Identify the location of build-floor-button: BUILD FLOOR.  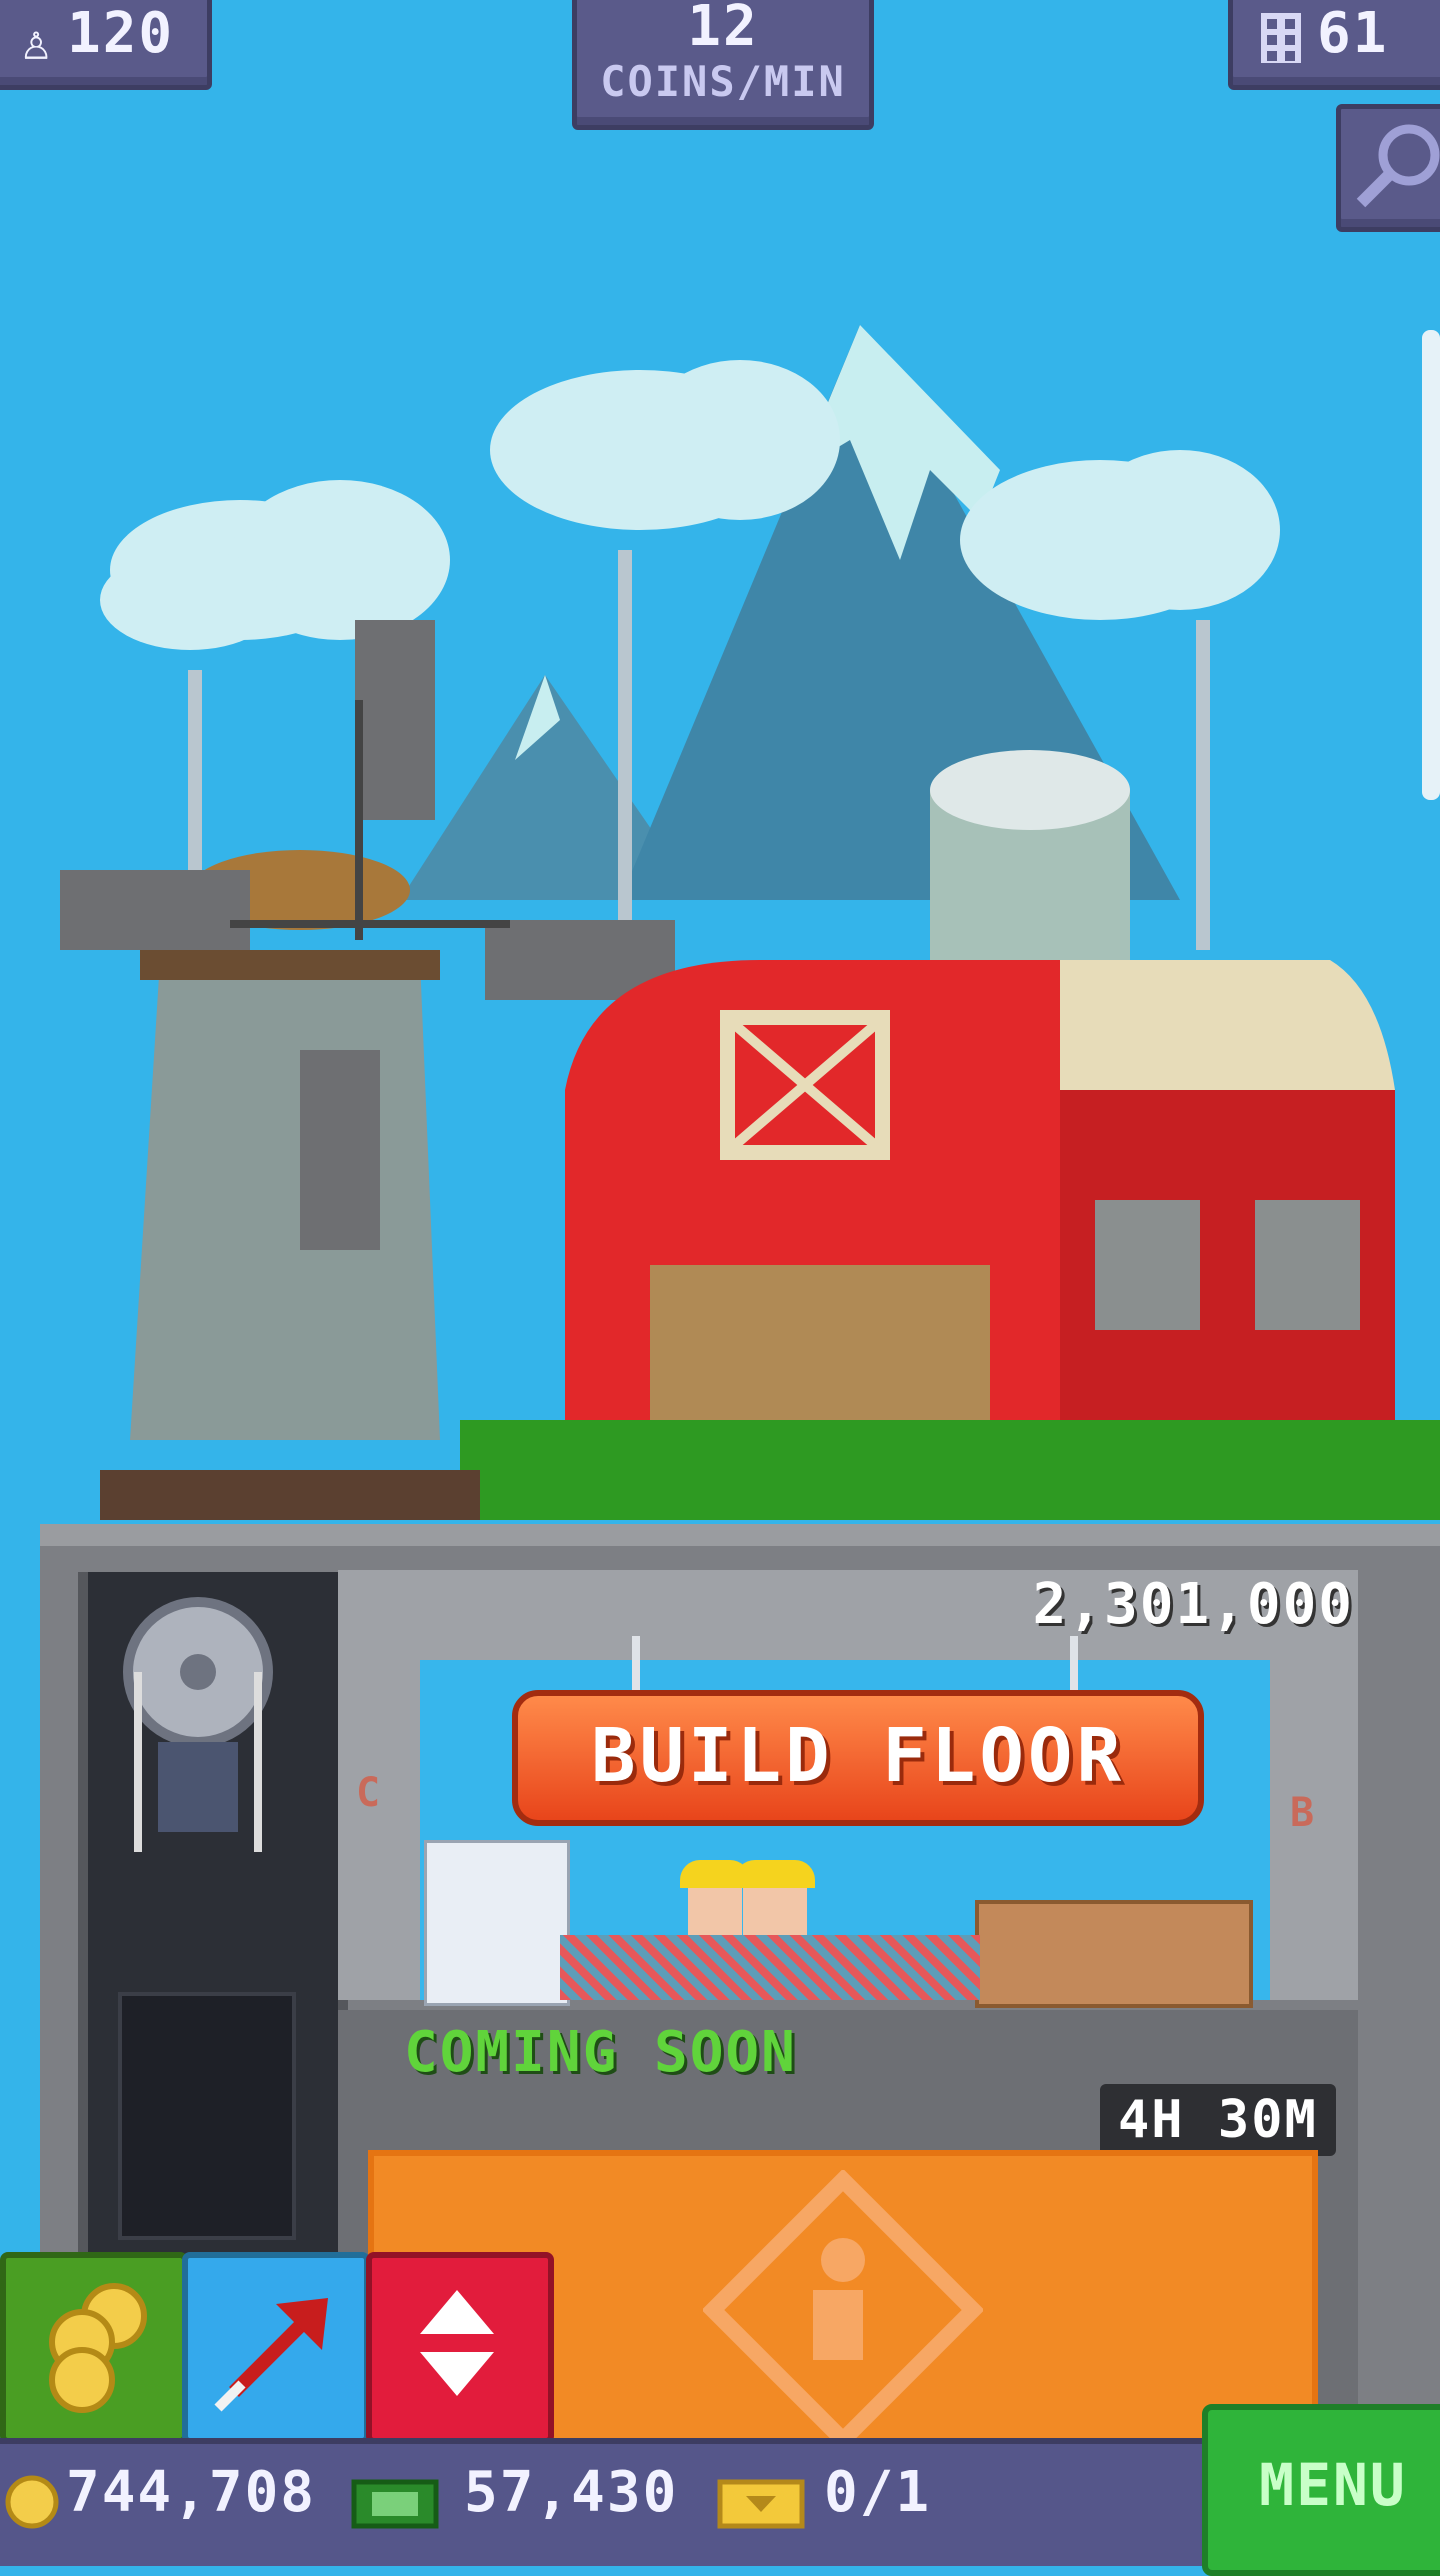
(858, 1758).